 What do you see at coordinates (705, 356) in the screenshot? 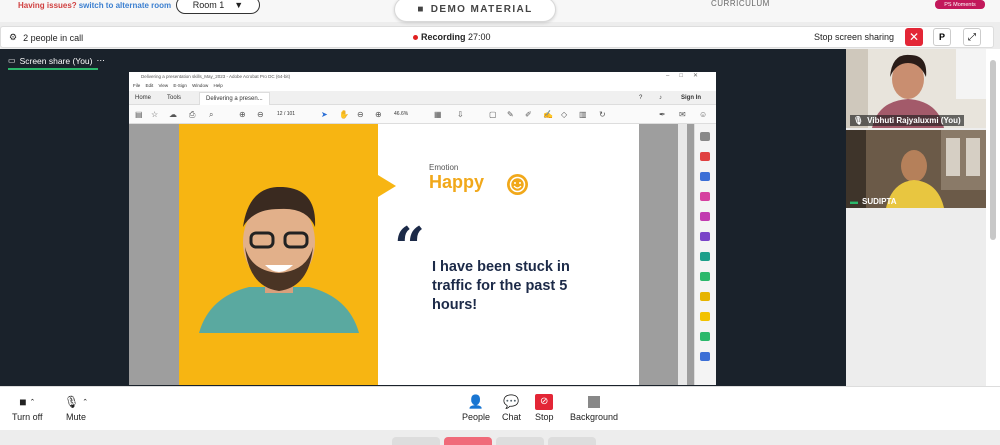
I see `more-tools-icon` at bounding box center [705, 356].